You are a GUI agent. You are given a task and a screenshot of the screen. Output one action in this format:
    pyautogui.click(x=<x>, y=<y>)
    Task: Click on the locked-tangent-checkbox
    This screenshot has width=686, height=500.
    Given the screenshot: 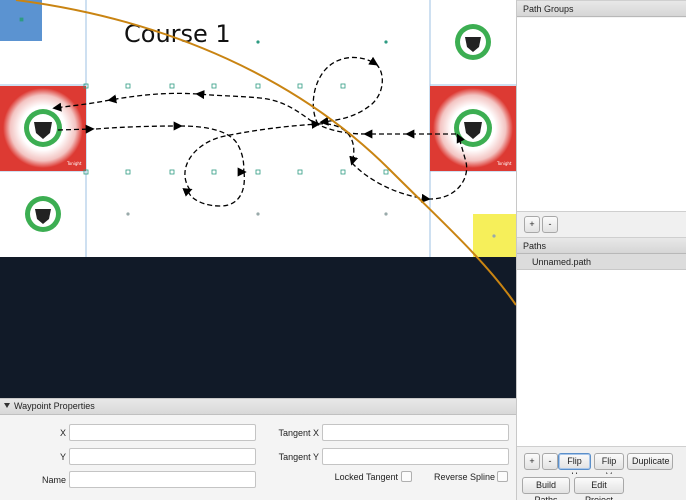 What is the action you would take?
    pyautogui.click(x=406, y=476)
    